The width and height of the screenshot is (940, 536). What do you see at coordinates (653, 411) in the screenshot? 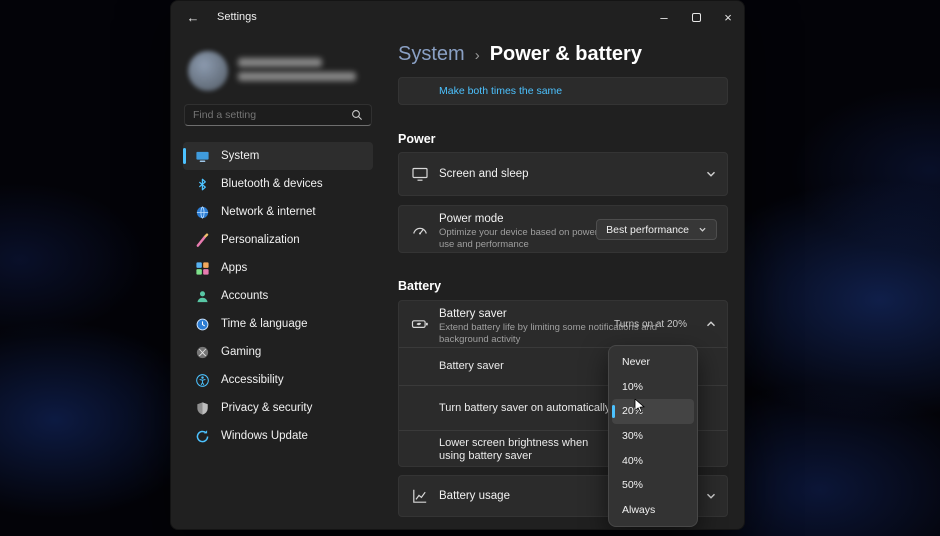
I see `menu-option-20-selected: 20%` at bounding box center [653, 411].